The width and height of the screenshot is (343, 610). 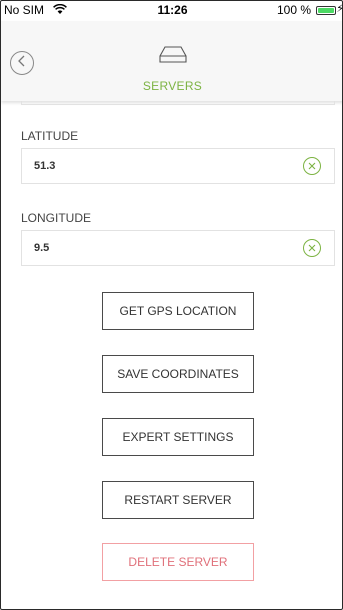 What do you see at coordinates (178, 437) in the screenshot?
I see `expert-settings-button: EXPERT SETTINGS` at bounding box center [178, 437].